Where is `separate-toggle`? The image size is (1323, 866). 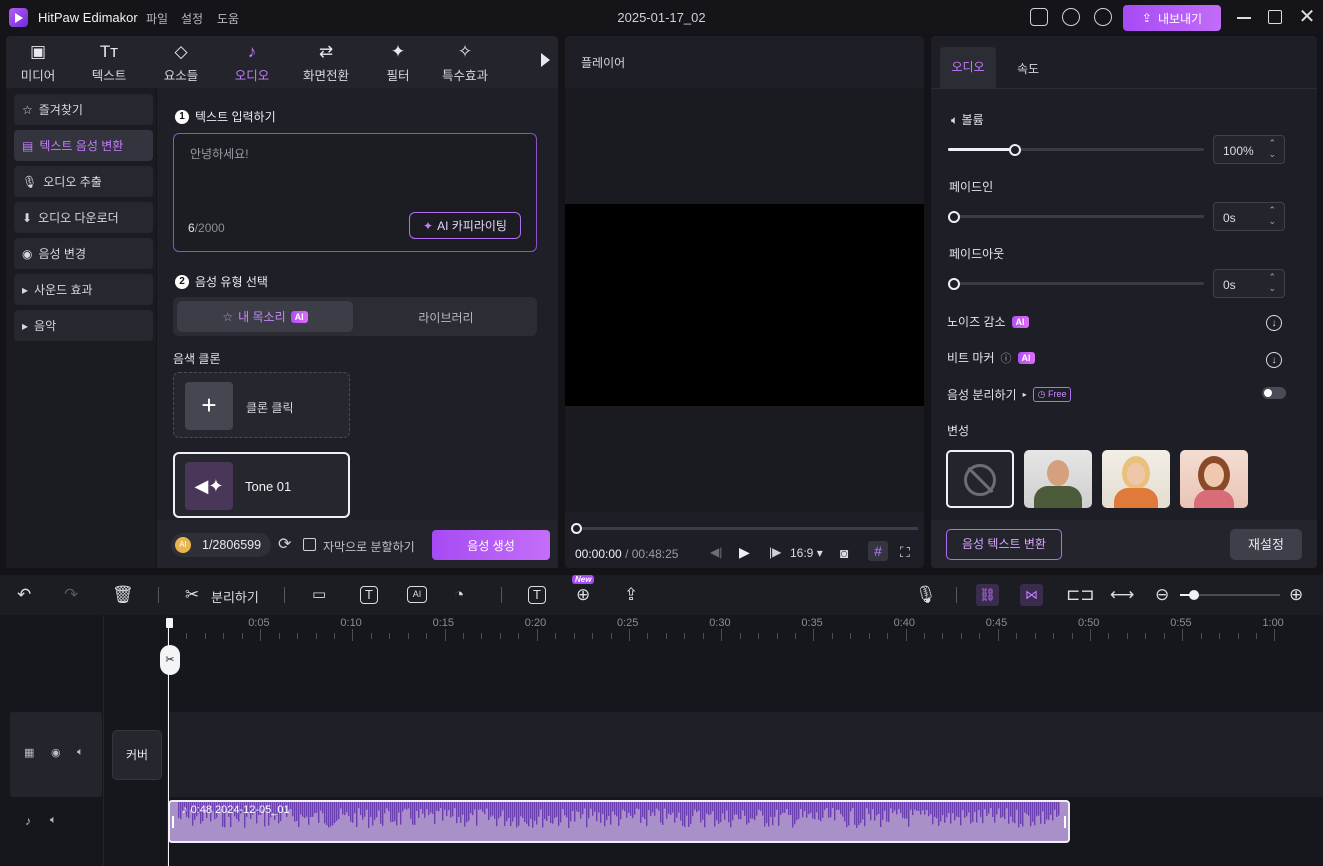
separate-toggle is located at coordinates (1274, 393).